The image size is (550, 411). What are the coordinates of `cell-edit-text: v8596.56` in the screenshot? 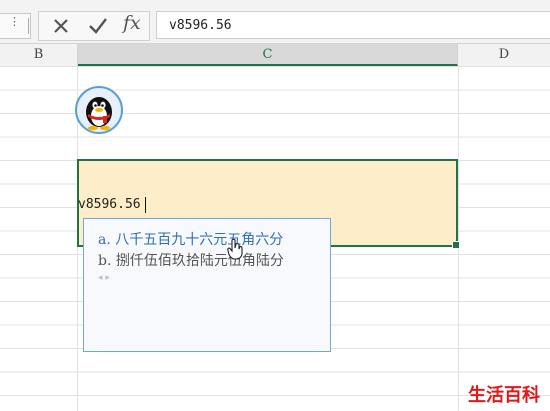 It's located at (109, 204).